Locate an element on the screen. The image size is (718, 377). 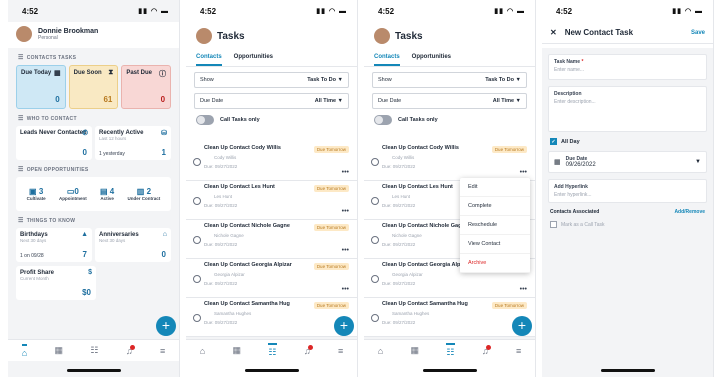
all-day-checkbox-row: ✓ All Day is located at coordinates (627, 141).